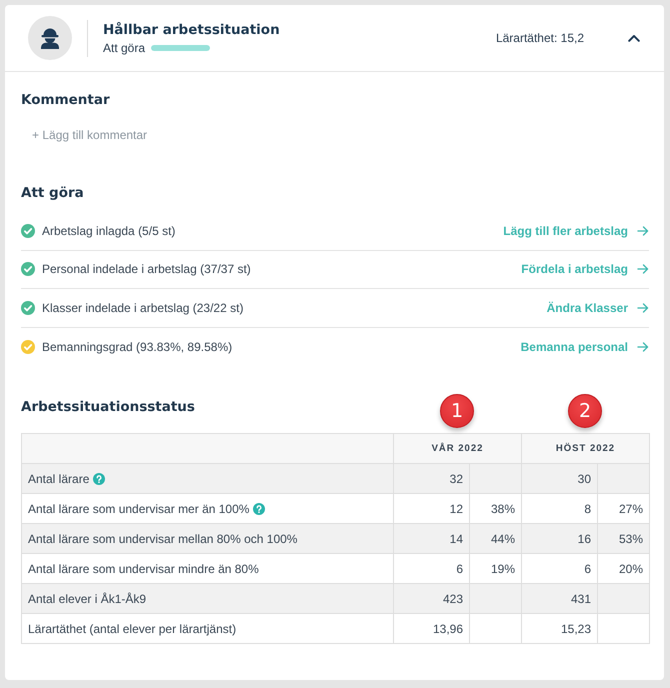  I want to click on construction-worker-icon, so click(50, 38).